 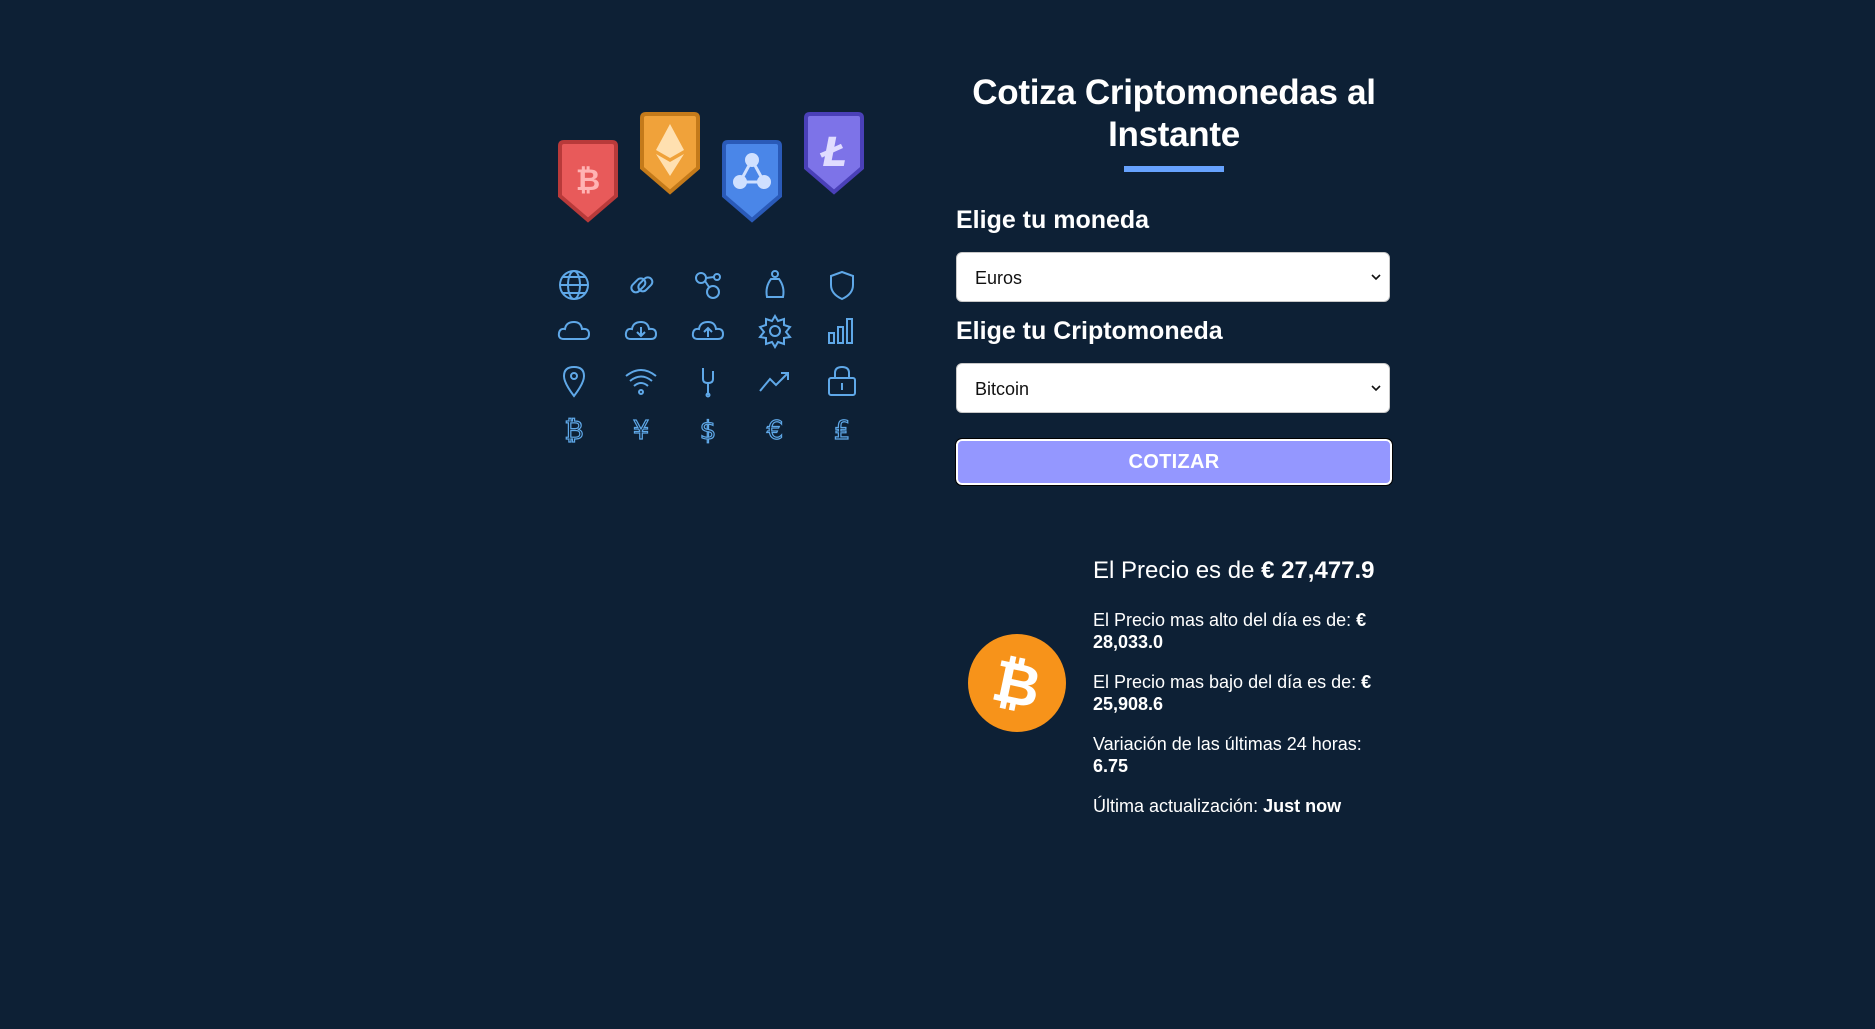 I want to click on bitcoin-icon: ₿, so click(x=574, y=429).